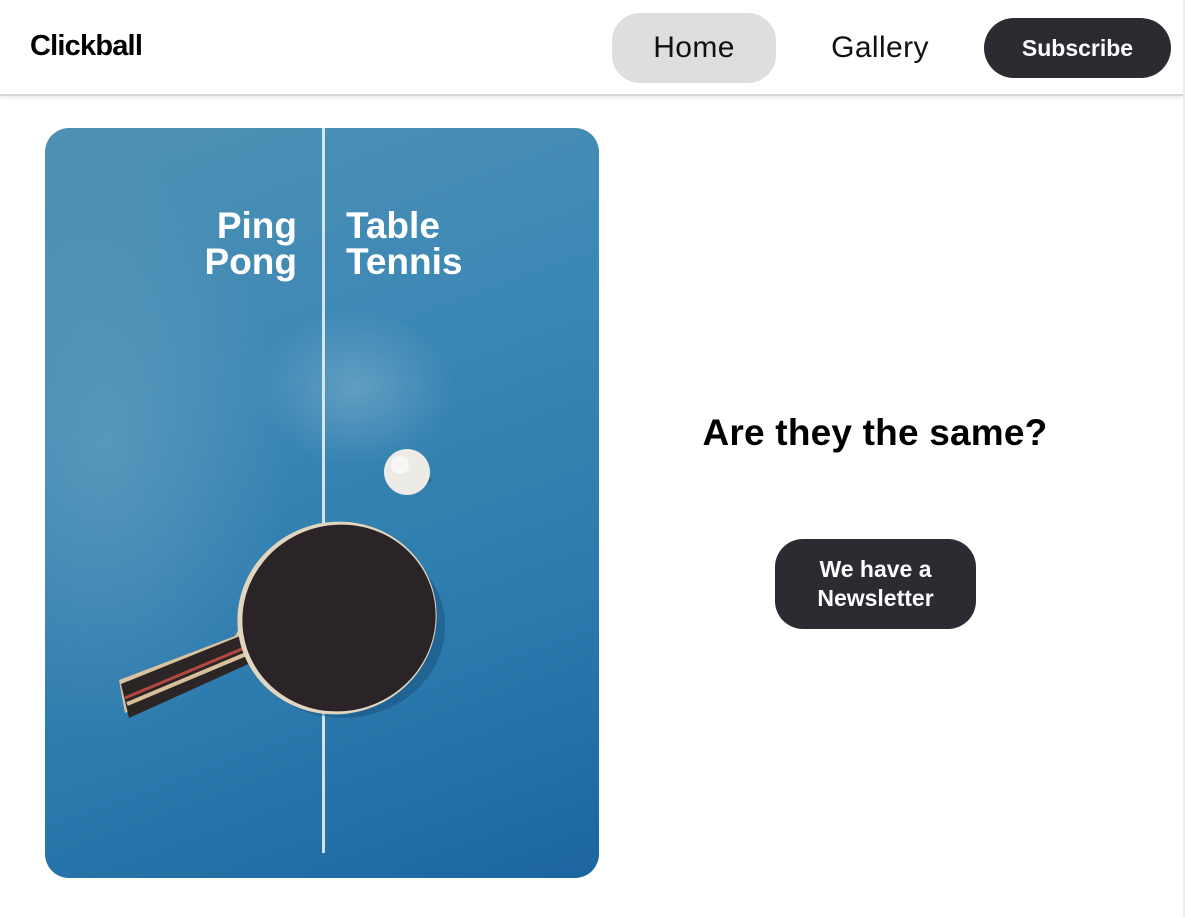 The image size is (1185, 917). What do you see at coordinates (250, 261) in the screenshot?
I see `hero-left-line-2: Pong` at bounding box center [250, 261].